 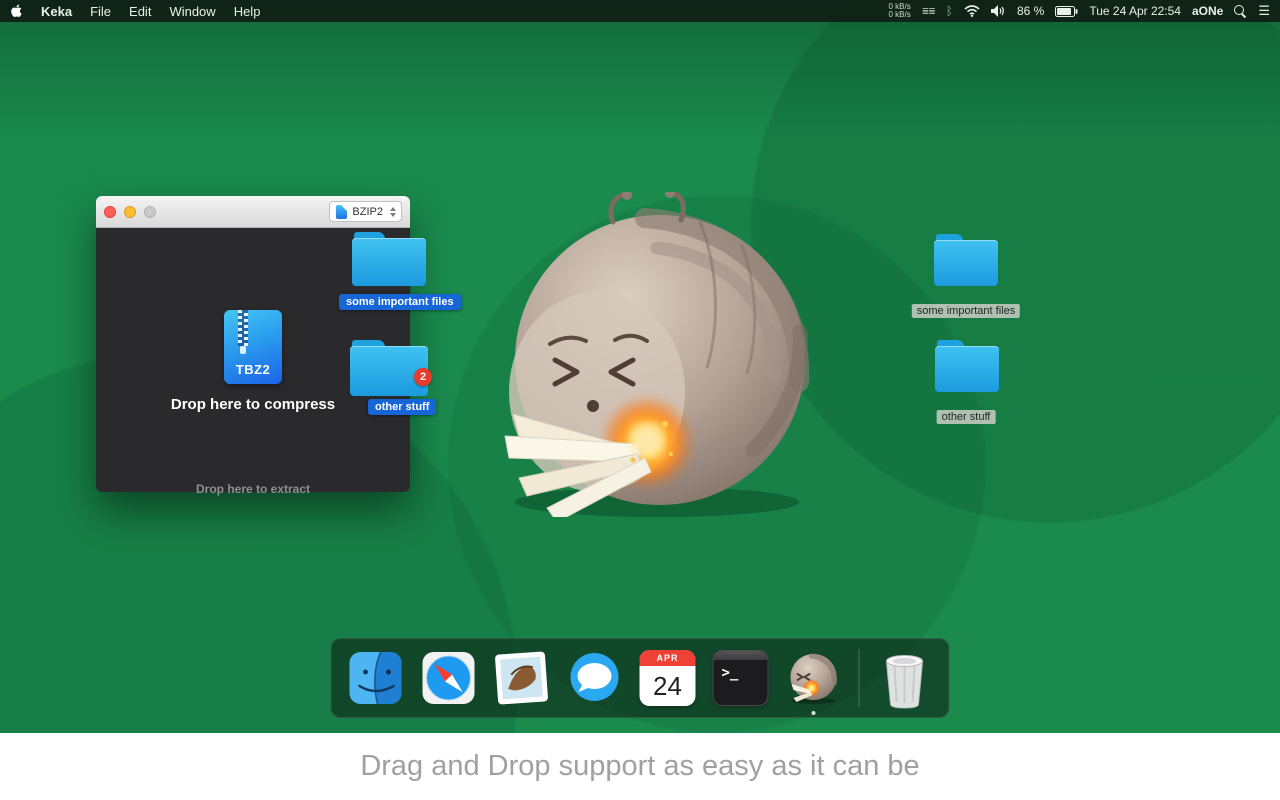 I want to click on dragged-folder-other-stuff, so click(x=389, y=368).